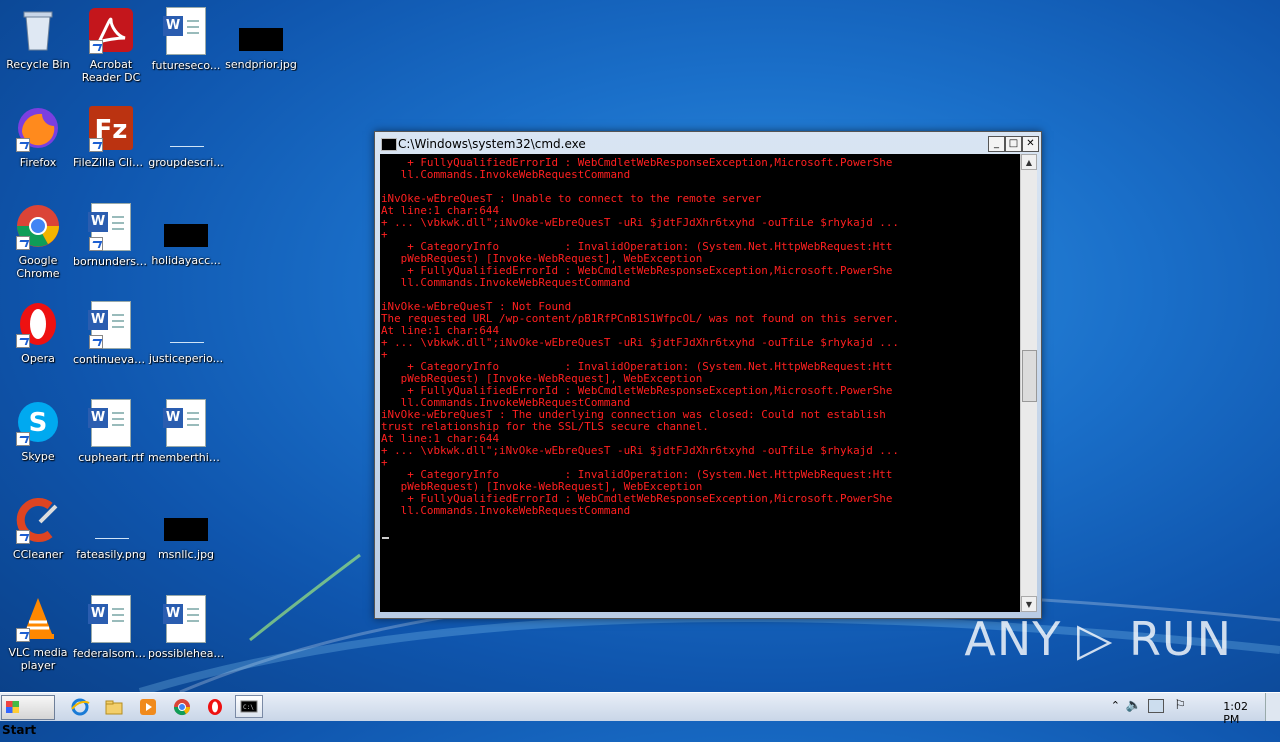 The image size is (1280, 742). Describe the element at coordinates (1013, 144) in the screenshot. I see `maximize-button: □` at that location.